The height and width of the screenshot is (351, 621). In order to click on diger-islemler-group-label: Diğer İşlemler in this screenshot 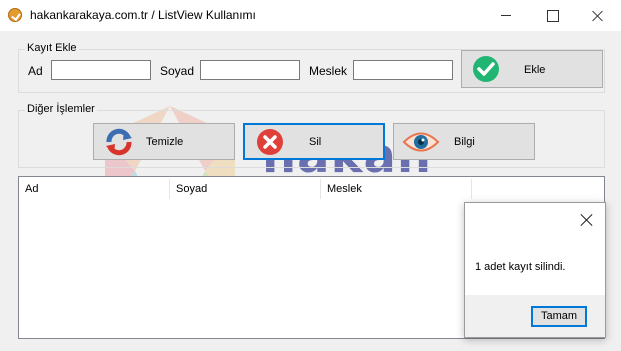, I will do `click(61, 109)`.